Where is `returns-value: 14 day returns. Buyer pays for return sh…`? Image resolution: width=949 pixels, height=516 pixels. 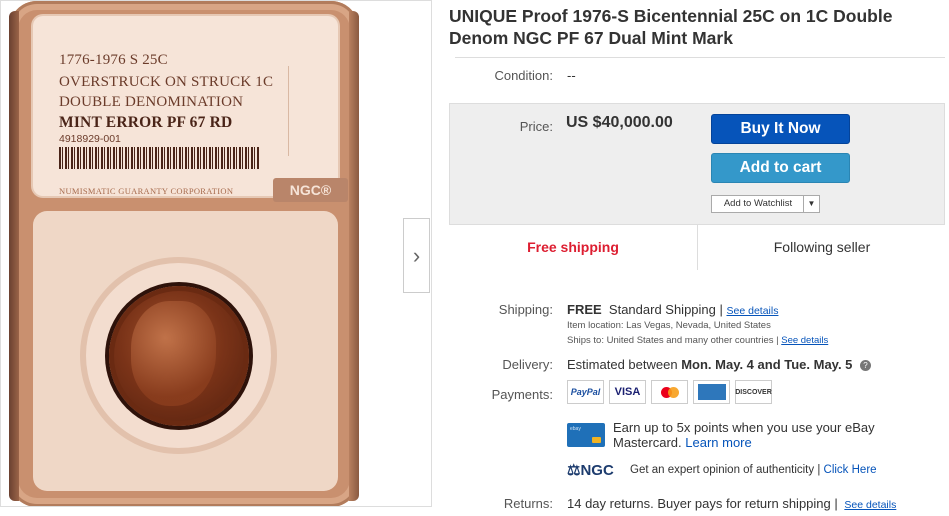
returns-value: 14 day returns. Buyer pays for return sh… is located at coordinates (731, 503).